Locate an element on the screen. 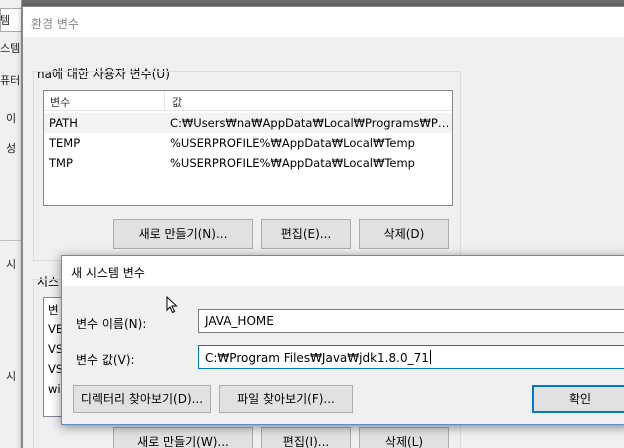 The height and width of the screenshot is (448, 624). variable-value-value: C:₩Program Files₩Java₩jdk1.8.0_71 is located at coordinates (317, 358).